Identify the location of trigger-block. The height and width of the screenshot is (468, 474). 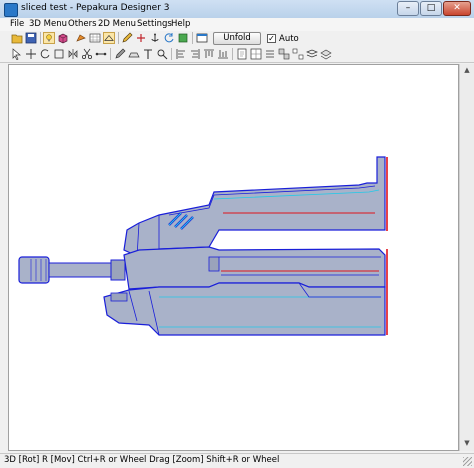
(119, 297).